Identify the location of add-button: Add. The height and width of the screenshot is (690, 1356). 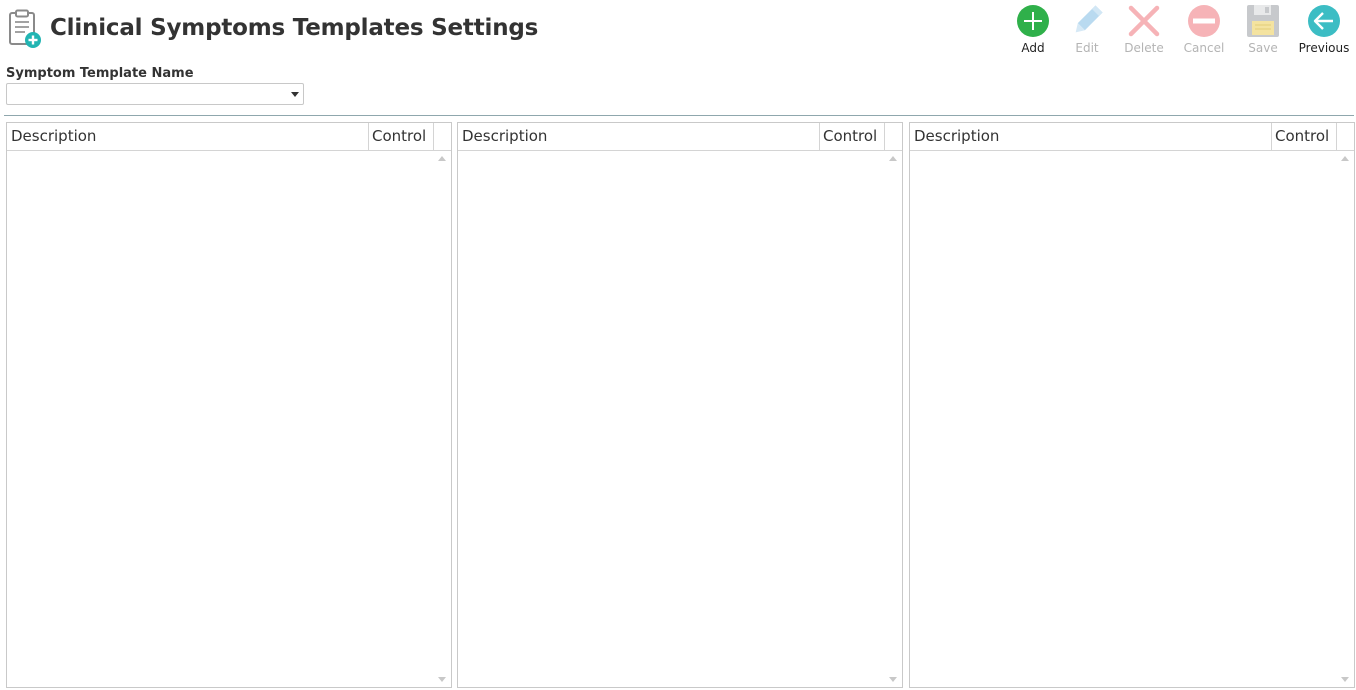
(1033, 31).